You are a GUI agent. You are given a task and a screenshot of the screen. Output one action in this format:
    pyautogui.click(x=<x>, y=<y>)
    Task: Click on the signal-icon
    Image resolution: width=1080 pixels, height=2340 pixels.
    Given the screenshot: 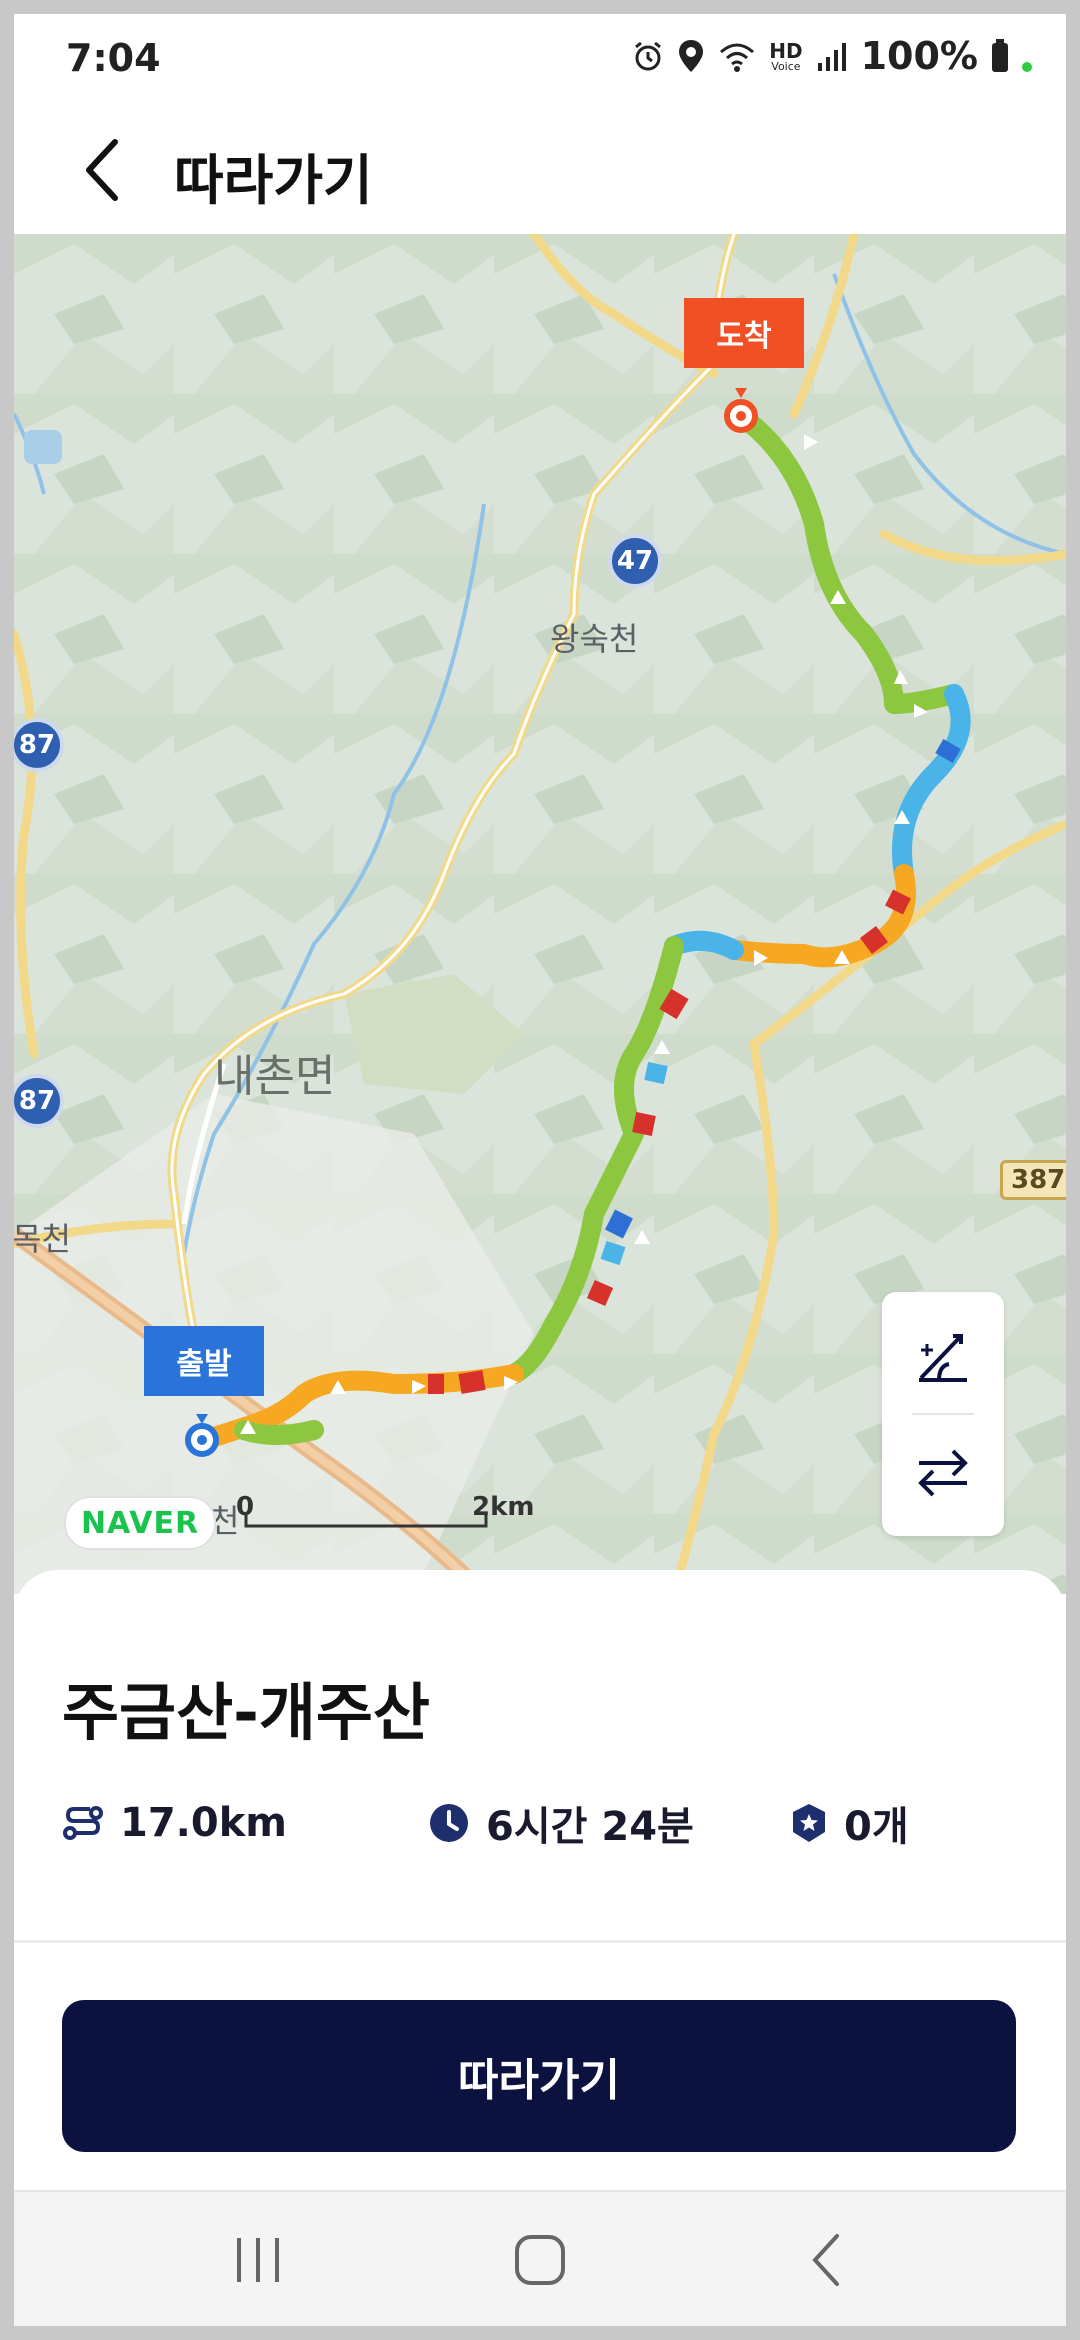 What is the action you would take?
    pyautogui.click(x=831, y=57)
    